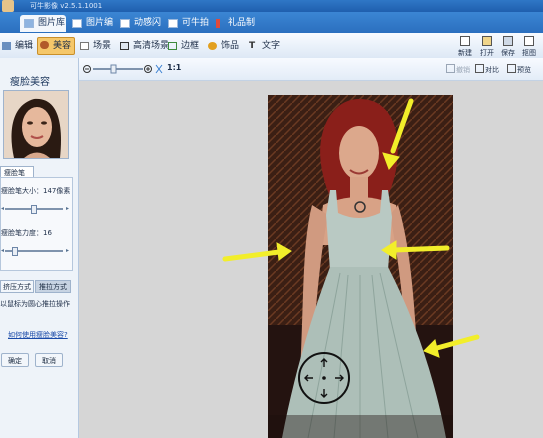 The image size is (543, 438). I want to click on gift-icon, so click(218, 23).